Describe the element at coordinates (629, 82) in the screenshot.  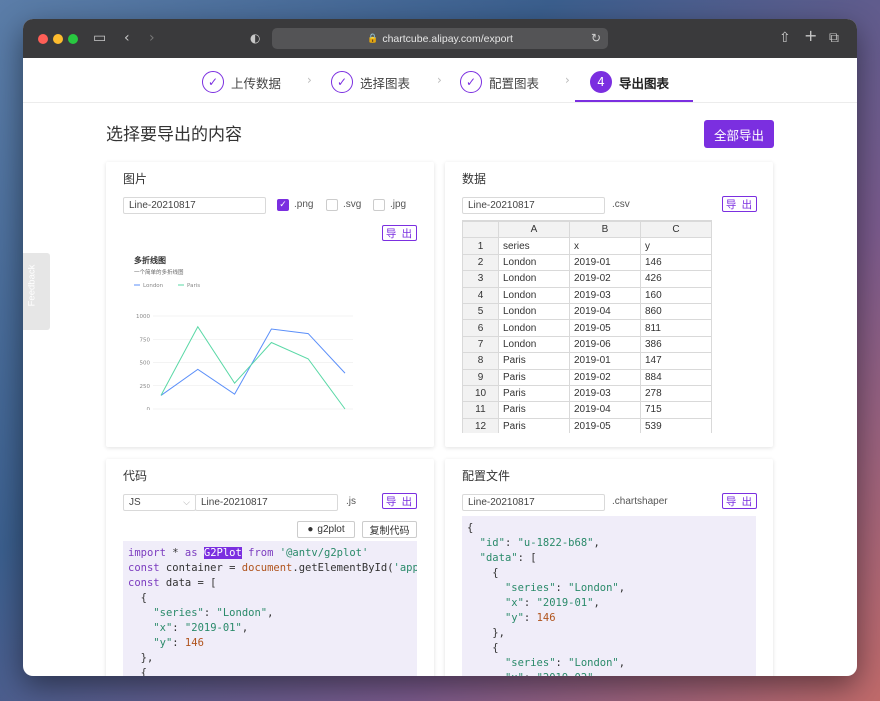
I see `step-export-chart: 4 导出图表` at that location.